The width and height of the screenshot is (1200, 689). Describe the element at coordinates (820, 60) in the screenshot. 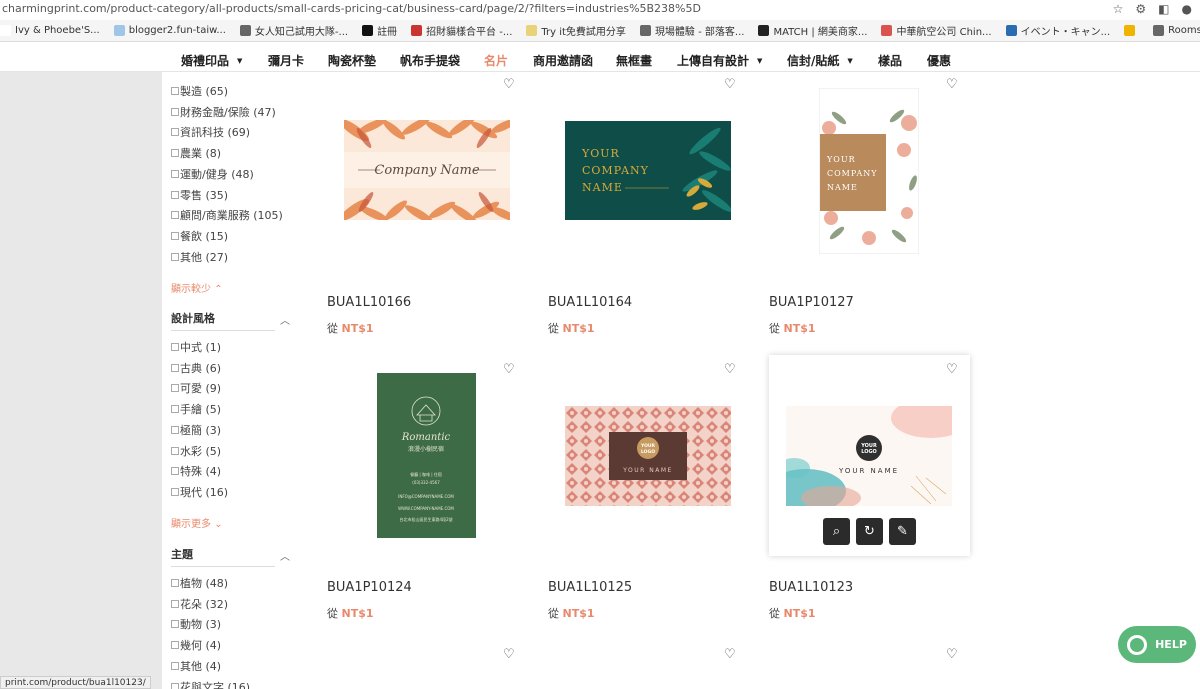

I see `nav-item-envelope-sticker: 信封/貼紙 ▼` at that location.